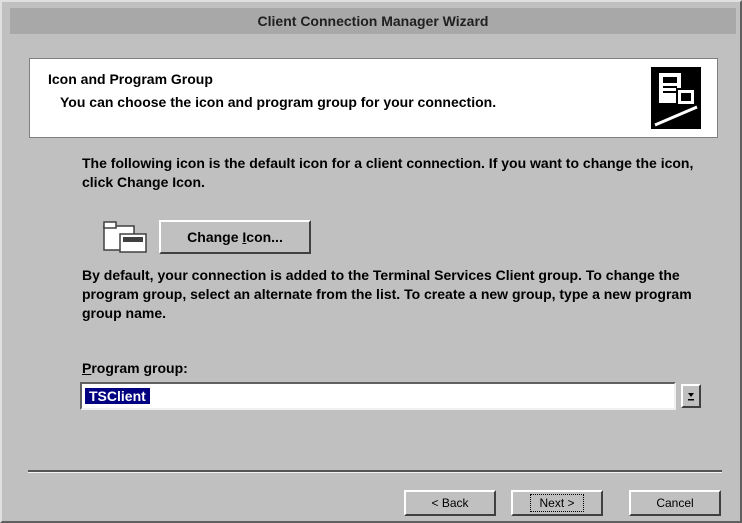 Image resolution: width=742 pixels, height=523 pixels. I want to click on connection-icon, so click(125, 237).